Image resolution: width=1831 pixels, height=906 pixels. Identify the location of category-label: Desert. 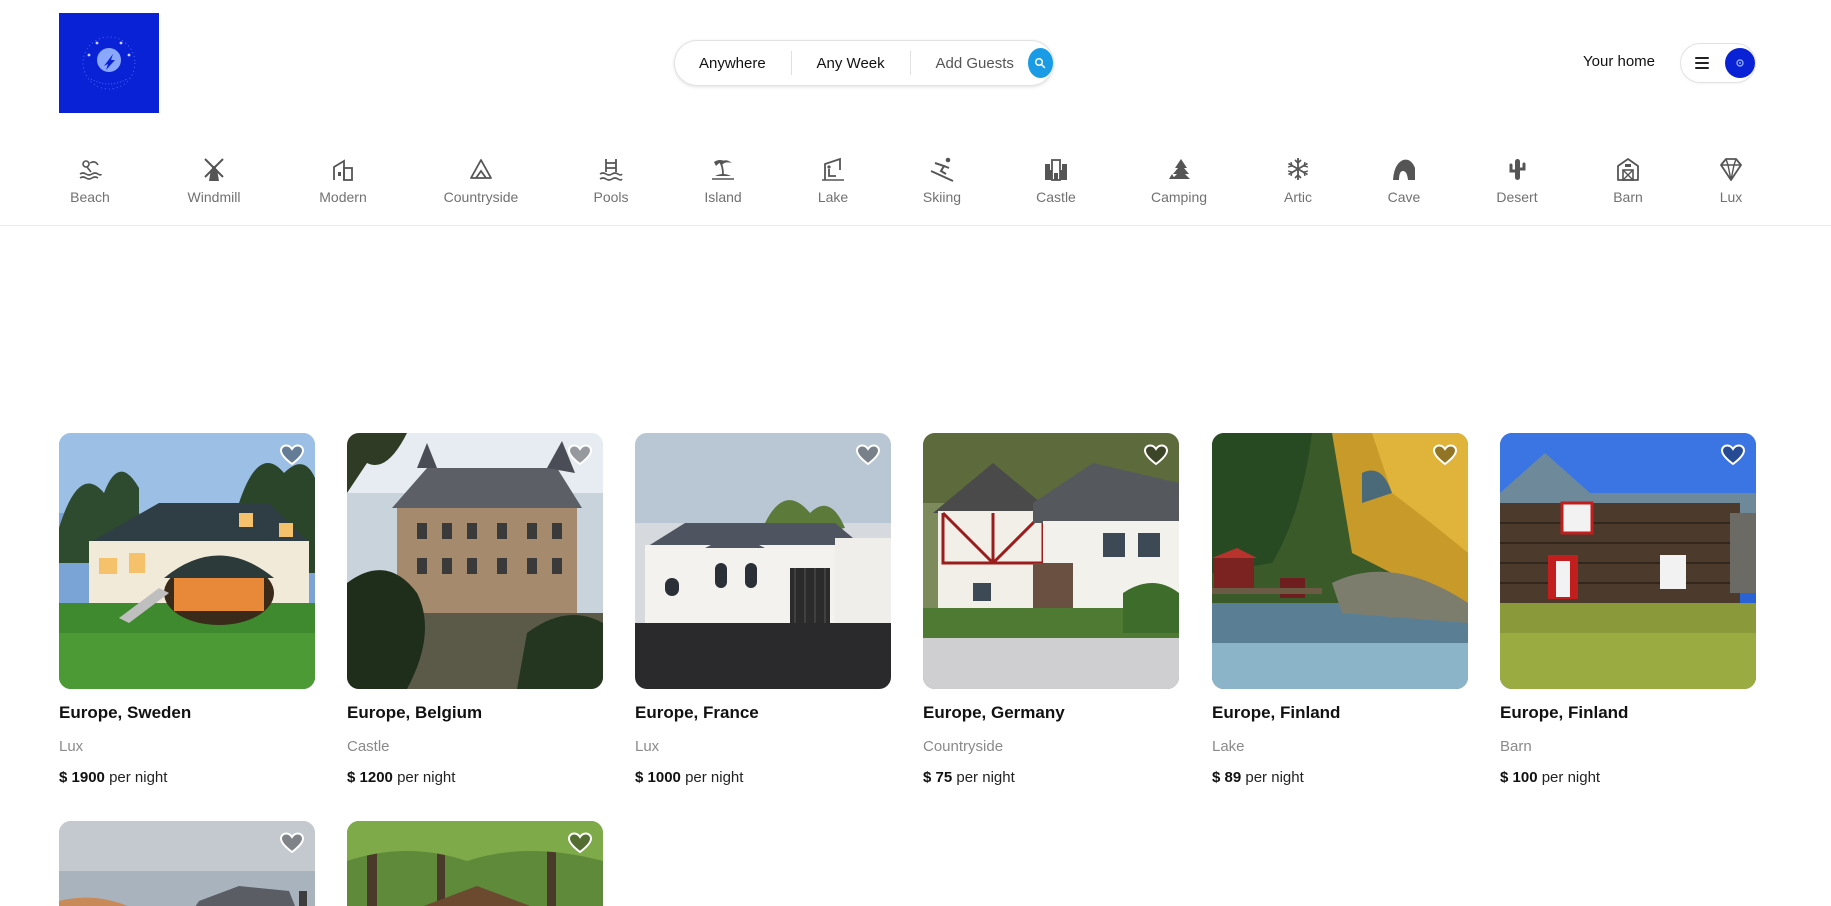
(1517, 197).